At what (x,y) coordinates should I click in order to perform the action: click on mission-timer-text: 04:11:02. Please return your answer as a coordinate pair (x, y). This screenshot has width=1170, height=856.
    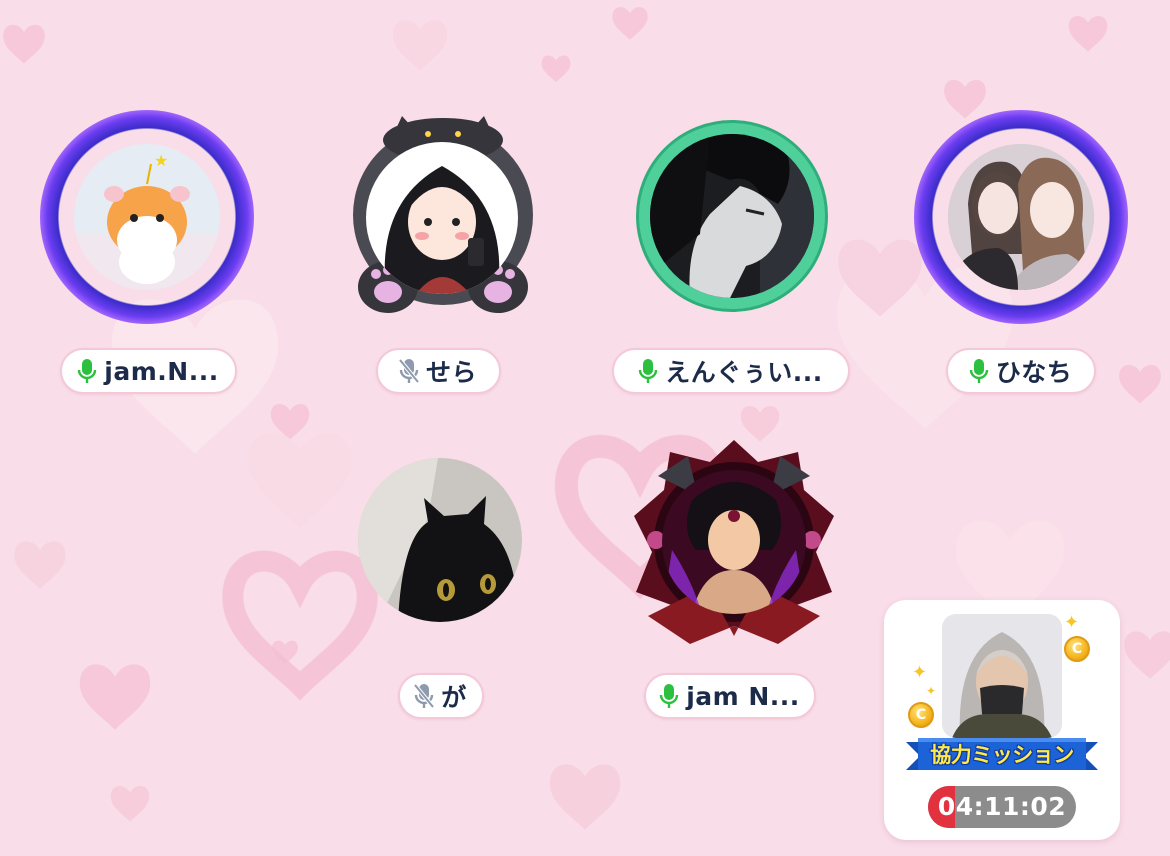
    Looking at the image, I should click on (1002, 806).